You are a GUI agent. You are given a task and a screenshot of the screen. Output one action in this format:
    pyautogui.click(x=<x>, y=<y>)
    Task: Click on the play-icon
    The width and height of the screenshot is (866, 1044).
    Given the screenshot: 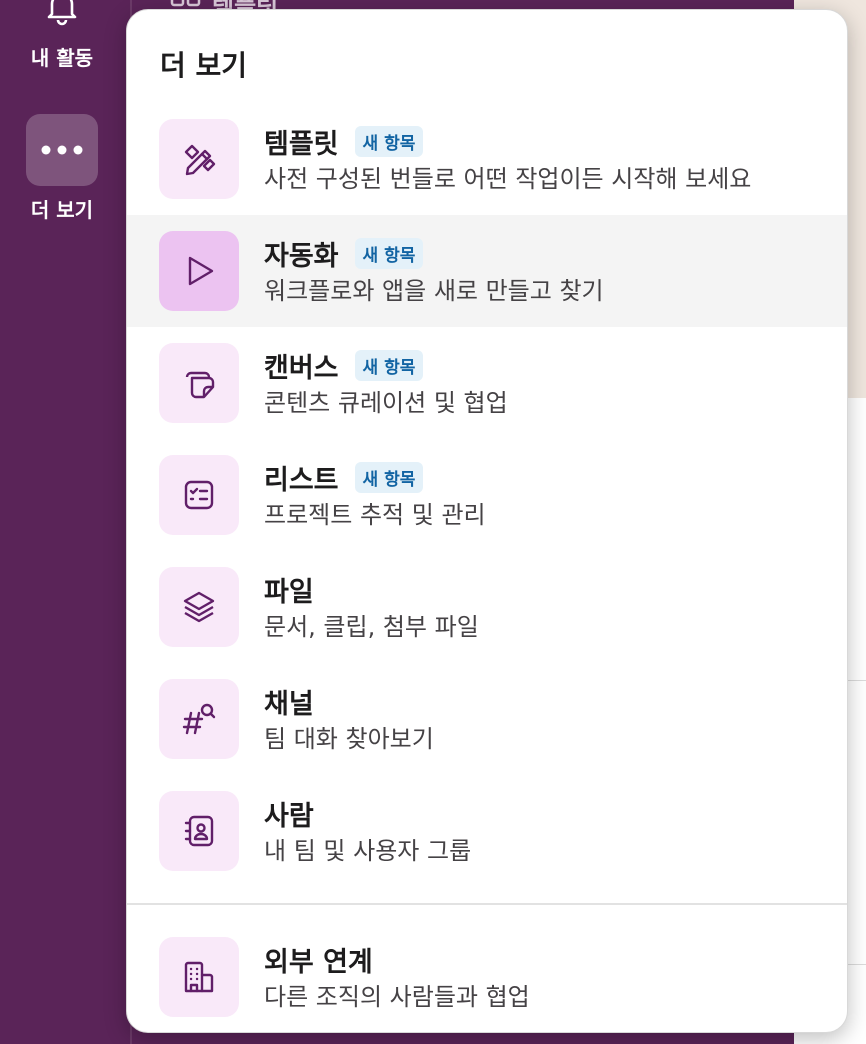 What is the action you would take?
    pyautogui.click(x=201, y=271)
    